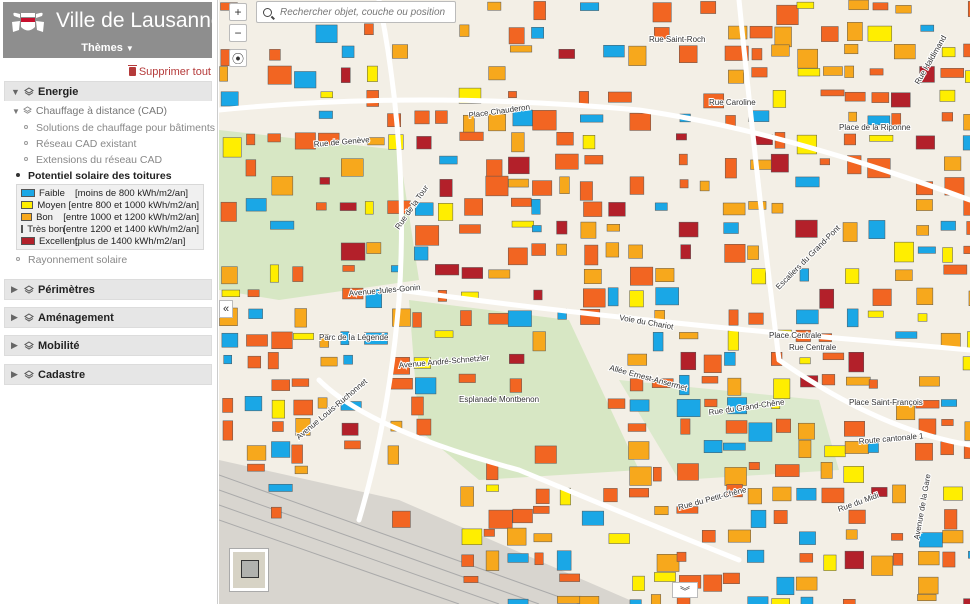 The height and width of the screenshot is (604, 970). I want to click on group-mobilite: ▶ Mobilité, so click(108, 345).